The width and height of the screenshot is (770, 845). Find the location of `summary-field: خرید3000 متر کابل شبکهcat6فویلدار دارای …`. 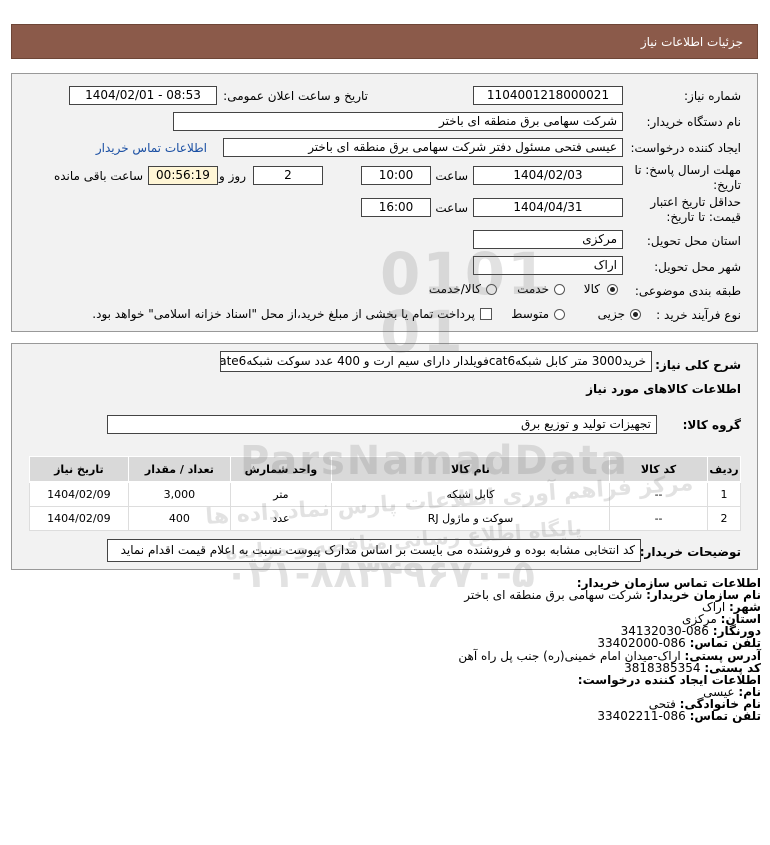

summary-field: خرید3000 متر کابل شبکهcat6فویلدار دارای … is located at coordinates (436, 361).